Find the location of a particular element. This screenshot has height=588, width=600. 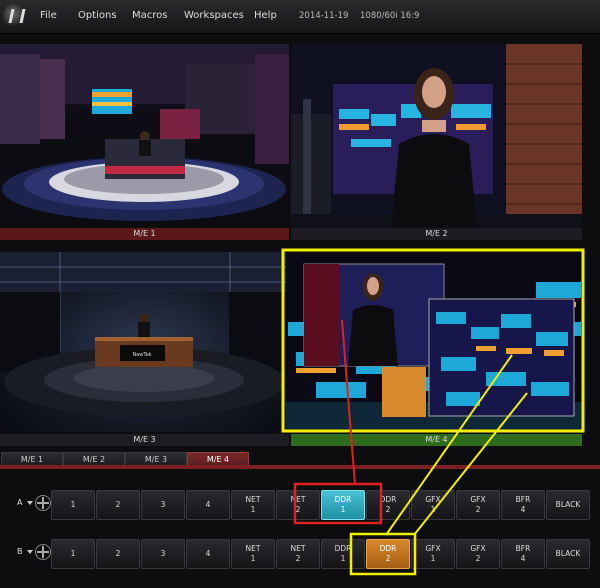

row-b-button: GFX 1 is located at coordinates (433, 554).